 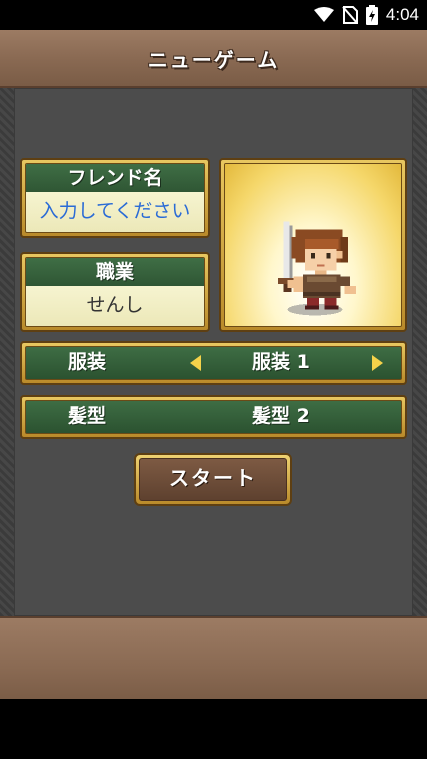 I want to click on left-edge-pattern, so click(x=7, y=352).